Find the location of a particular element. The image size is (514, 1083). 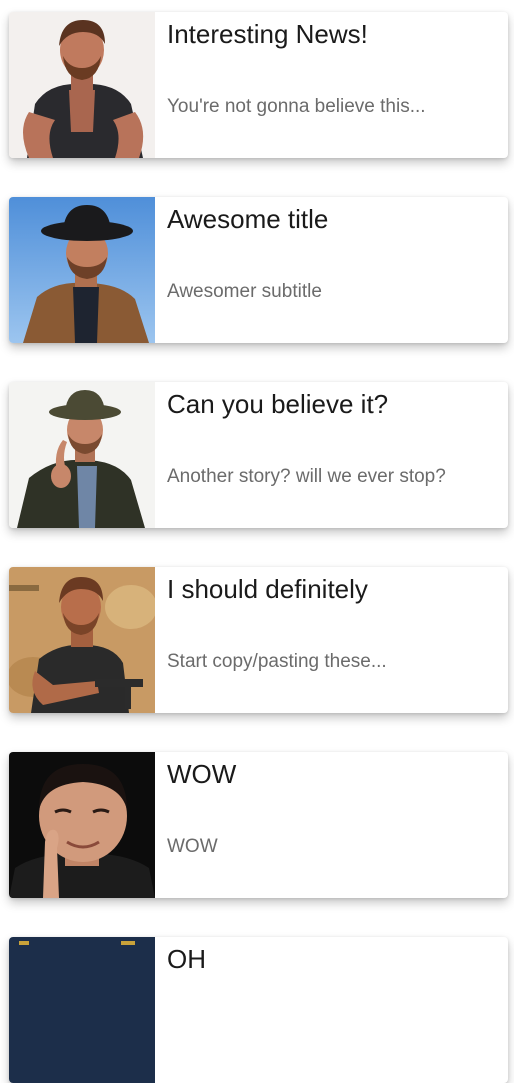

card-title: Interesting News! is located at coordinates (267, 34).